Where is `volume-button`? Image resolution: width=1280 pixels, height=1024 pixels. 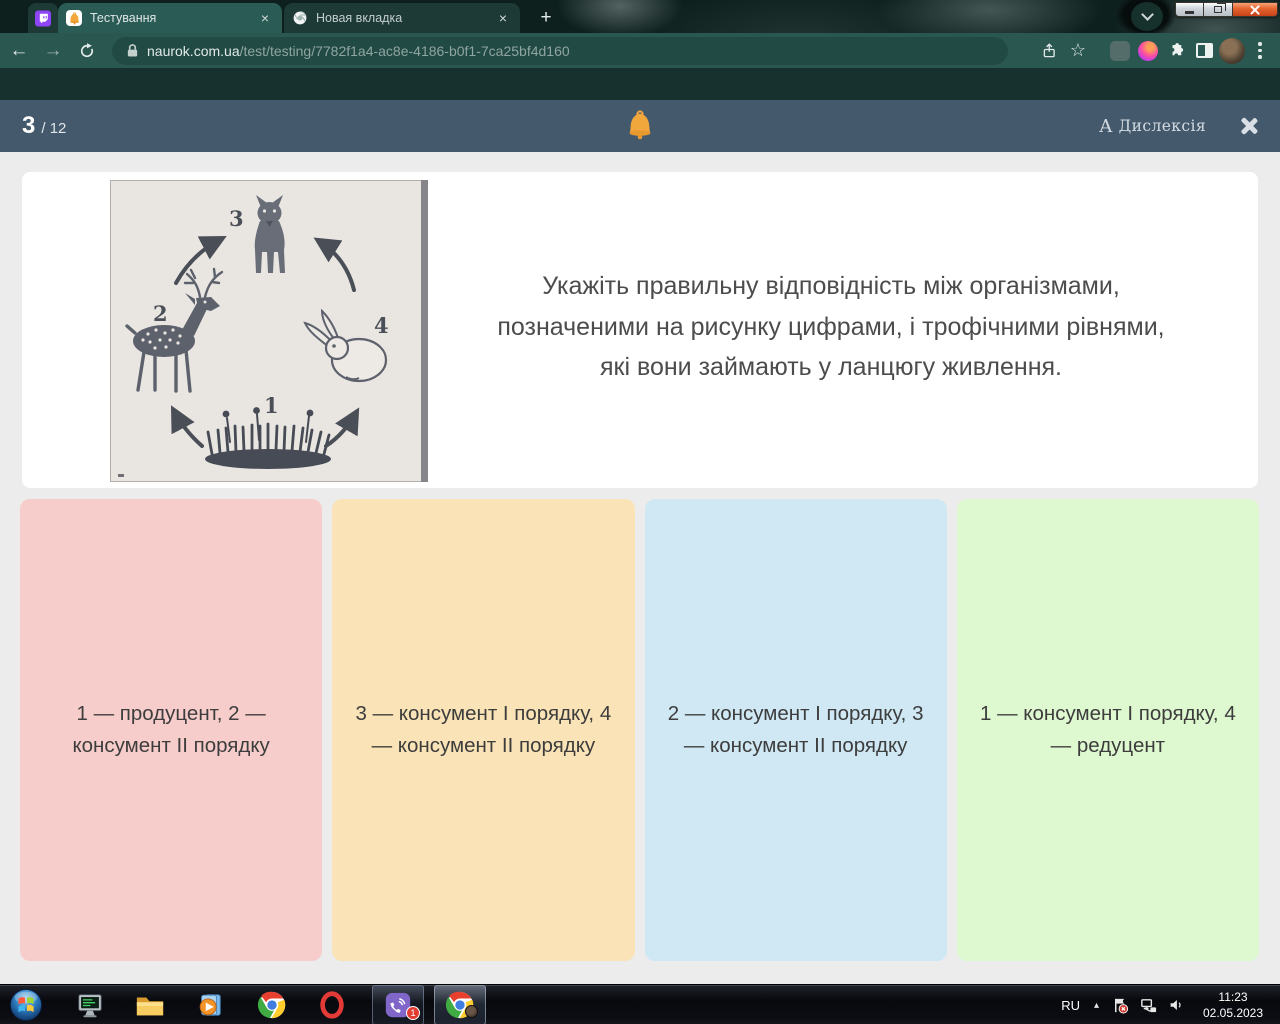
volume-button is located at coordinates (1176, 1005).